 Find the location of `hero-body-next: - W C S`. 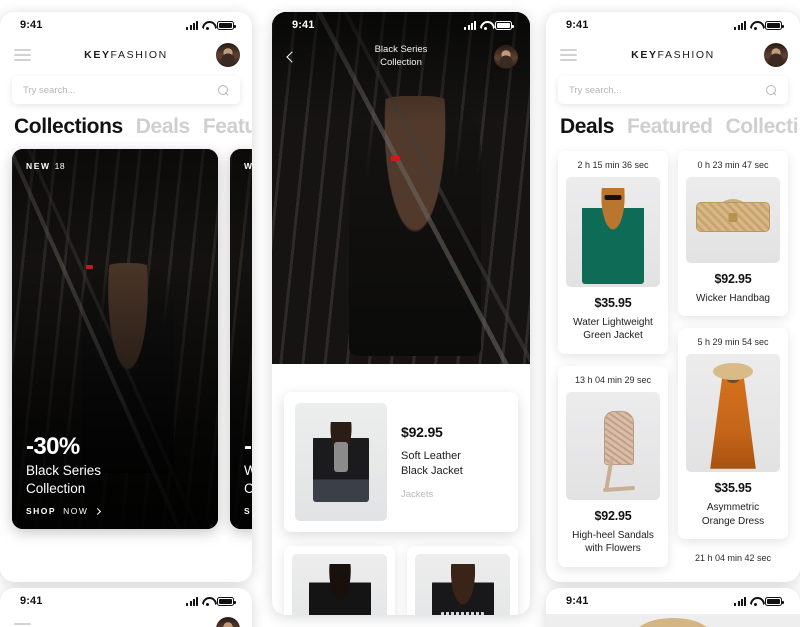

hero-body-next: - W C S is located at coordinates (248, 475).